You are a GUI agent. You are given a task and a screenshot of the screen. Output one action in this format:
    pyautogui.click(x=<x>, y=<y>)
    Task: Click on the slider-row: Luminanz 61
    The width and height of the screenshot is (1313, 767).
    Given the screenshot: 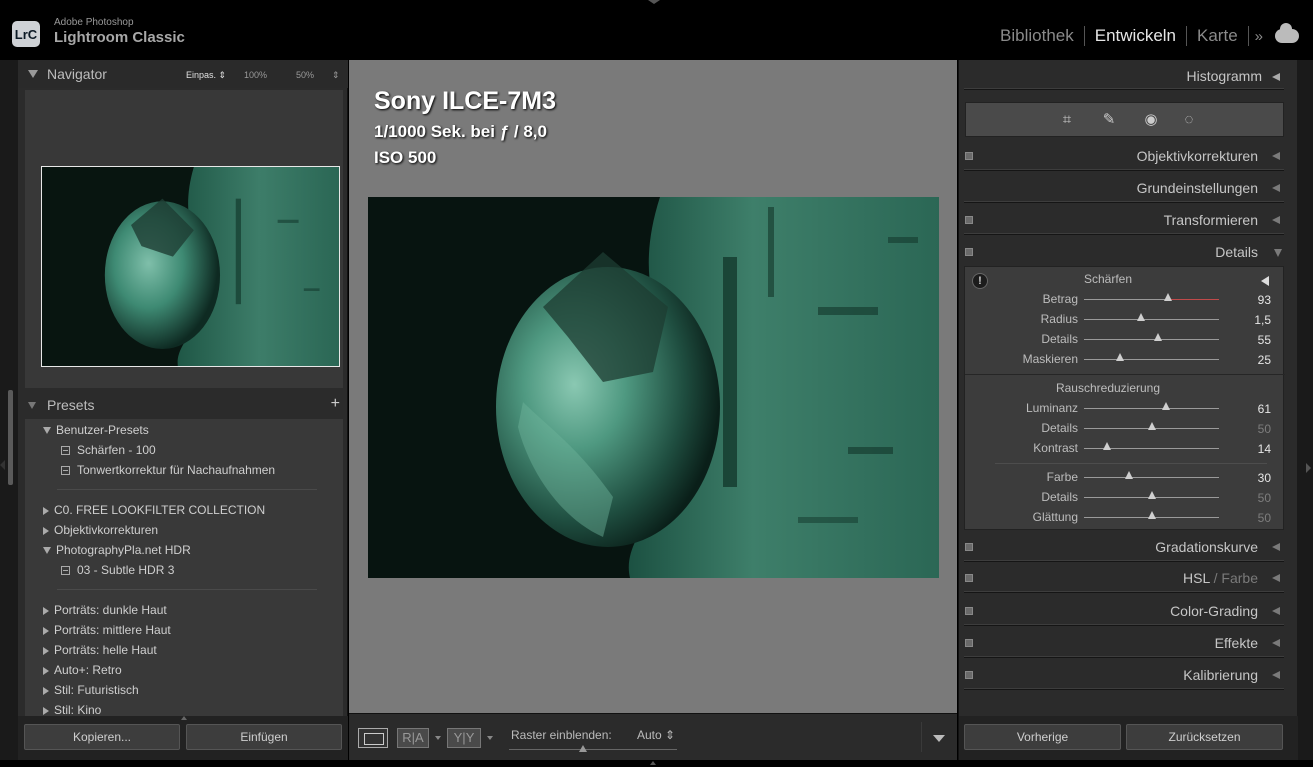 What is the action you would take?
    pyautogui.click(x=1125, y=408)
    